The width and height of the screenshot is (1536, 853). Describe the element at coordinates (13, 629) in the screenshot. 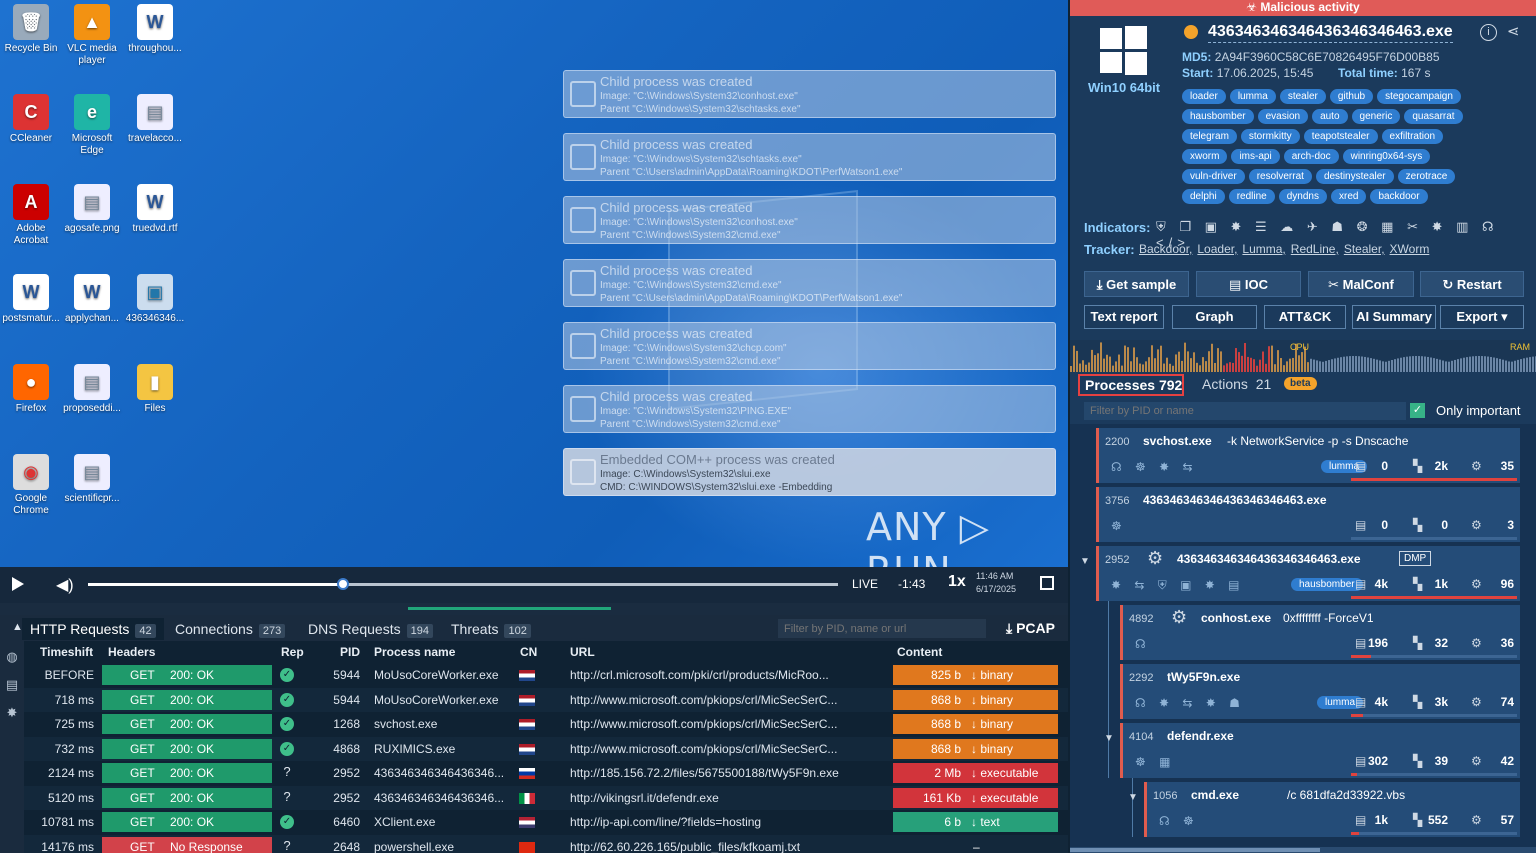

I see `collapse-icon: ▲` at that location.